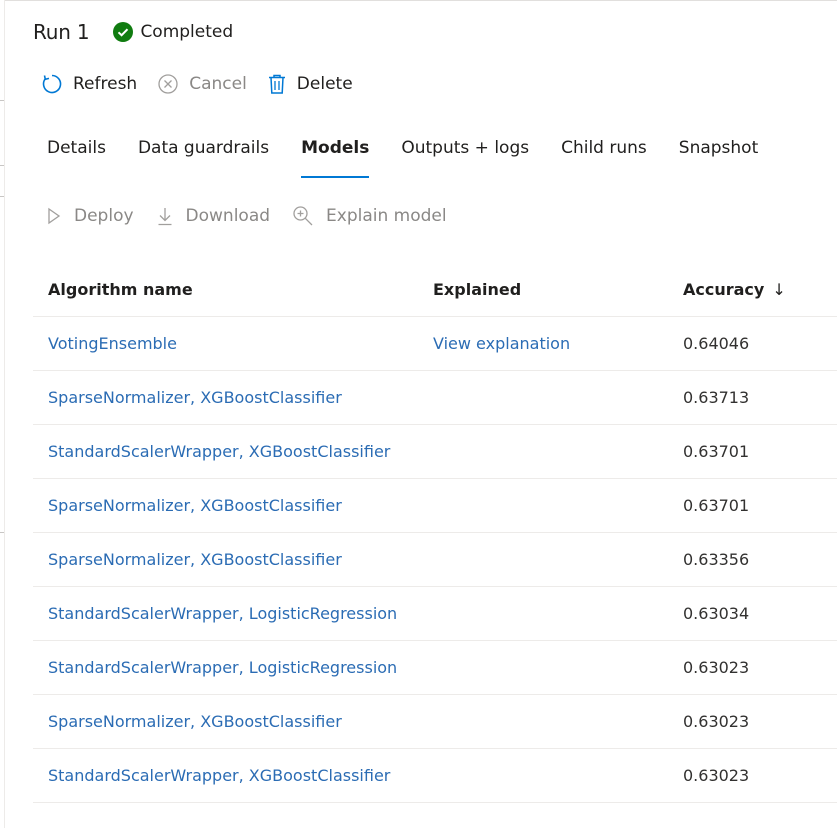  I want to click on cancel-button: Cancel, so click(202, 84).